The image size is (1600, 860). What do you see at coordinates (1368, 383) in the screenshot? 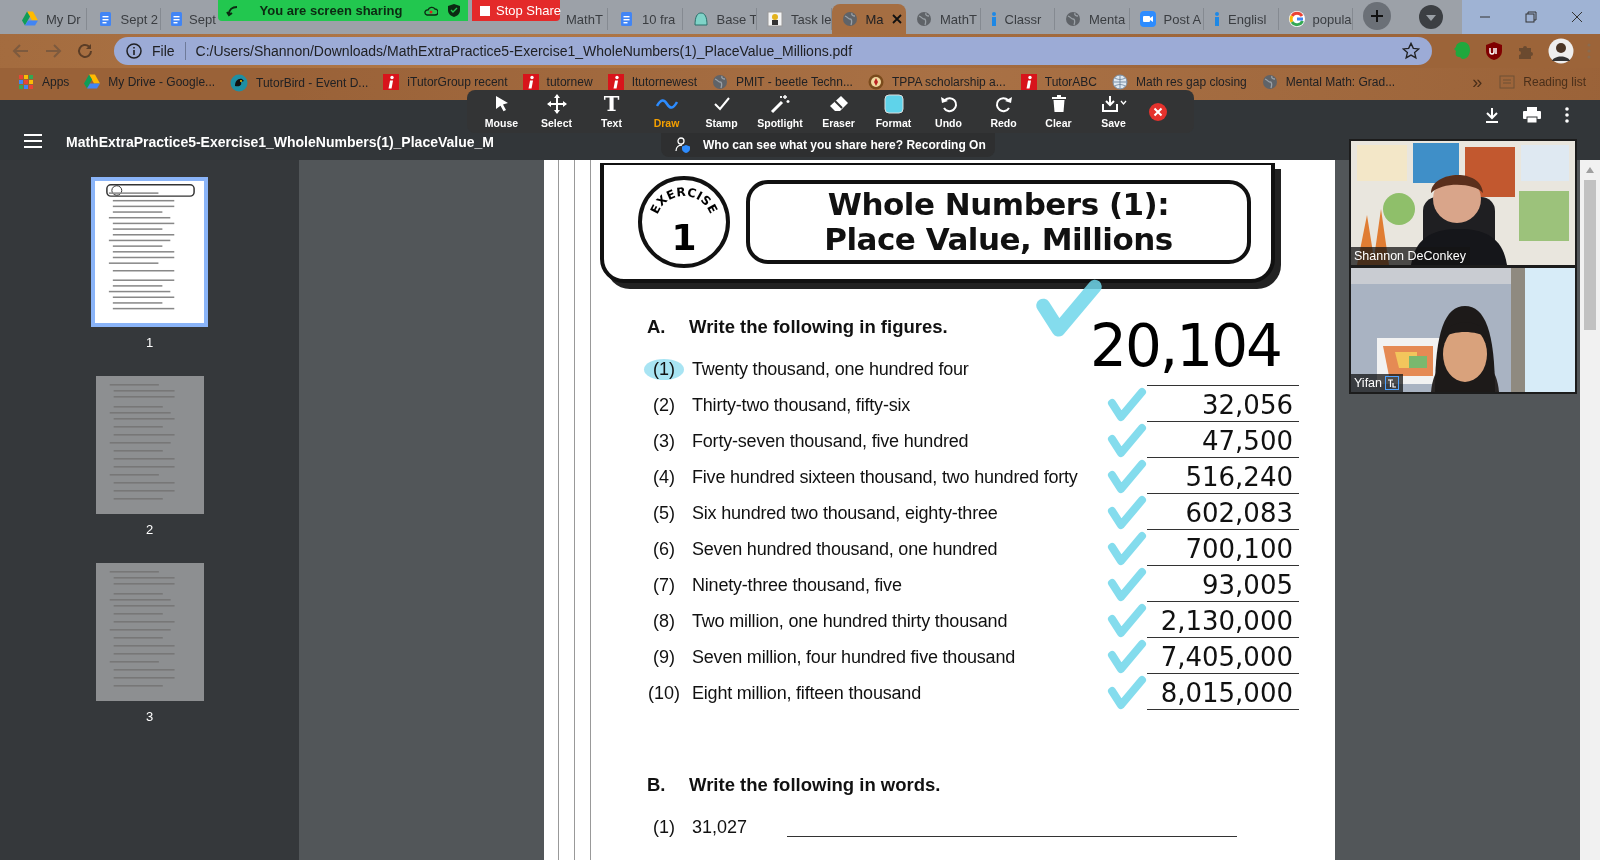
I see `participant-name: Yifan` at bounding box center [1368, 383].